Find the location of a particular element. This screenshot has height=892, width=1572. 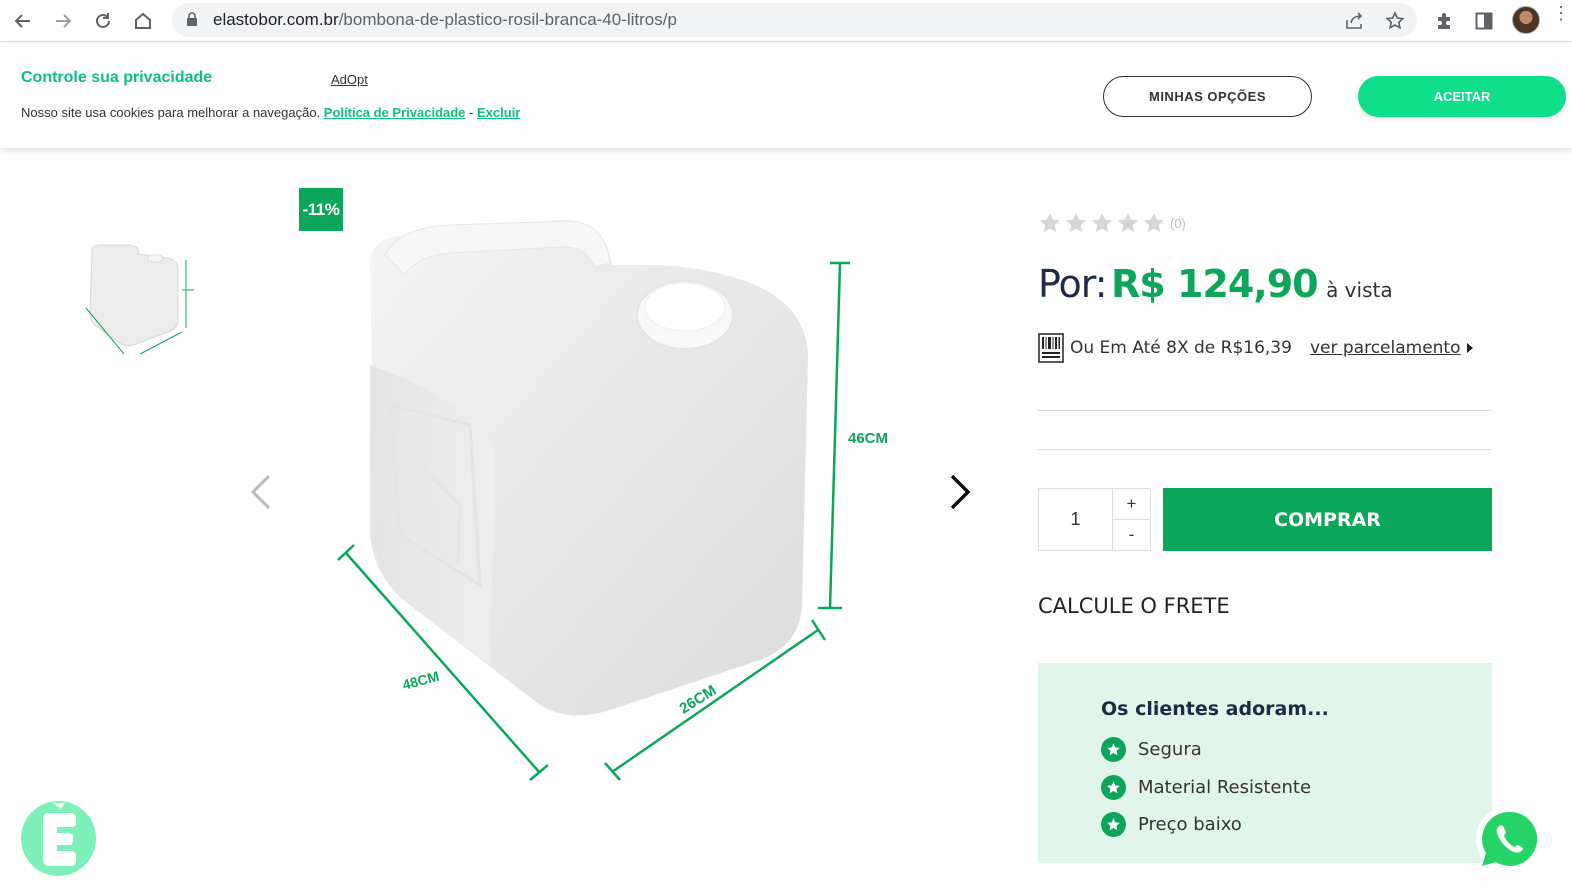

menu-dots-icon: ⋮ is located at coordinates (1561, 13).